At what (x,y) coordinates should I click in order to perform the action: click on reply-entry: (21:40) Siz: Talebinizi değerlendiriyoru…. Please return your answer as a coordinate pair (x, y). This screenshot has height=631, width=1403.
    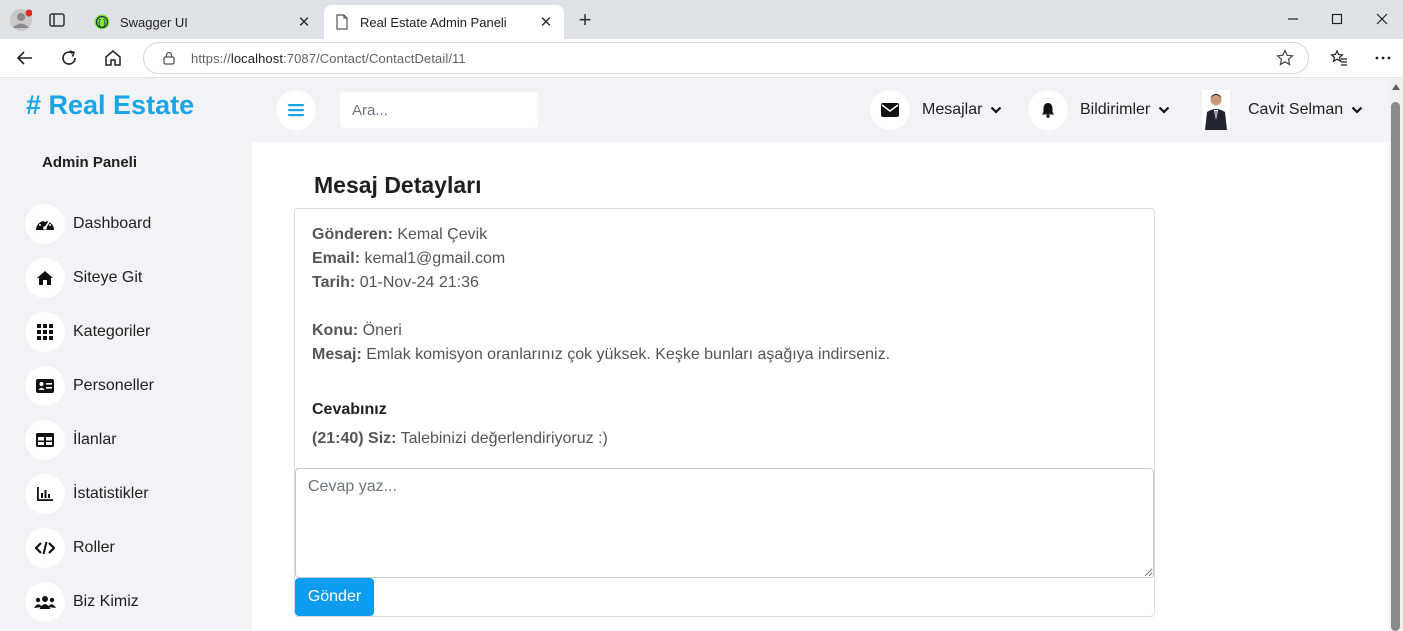
    Looking at the image, I should click on (460, 439).